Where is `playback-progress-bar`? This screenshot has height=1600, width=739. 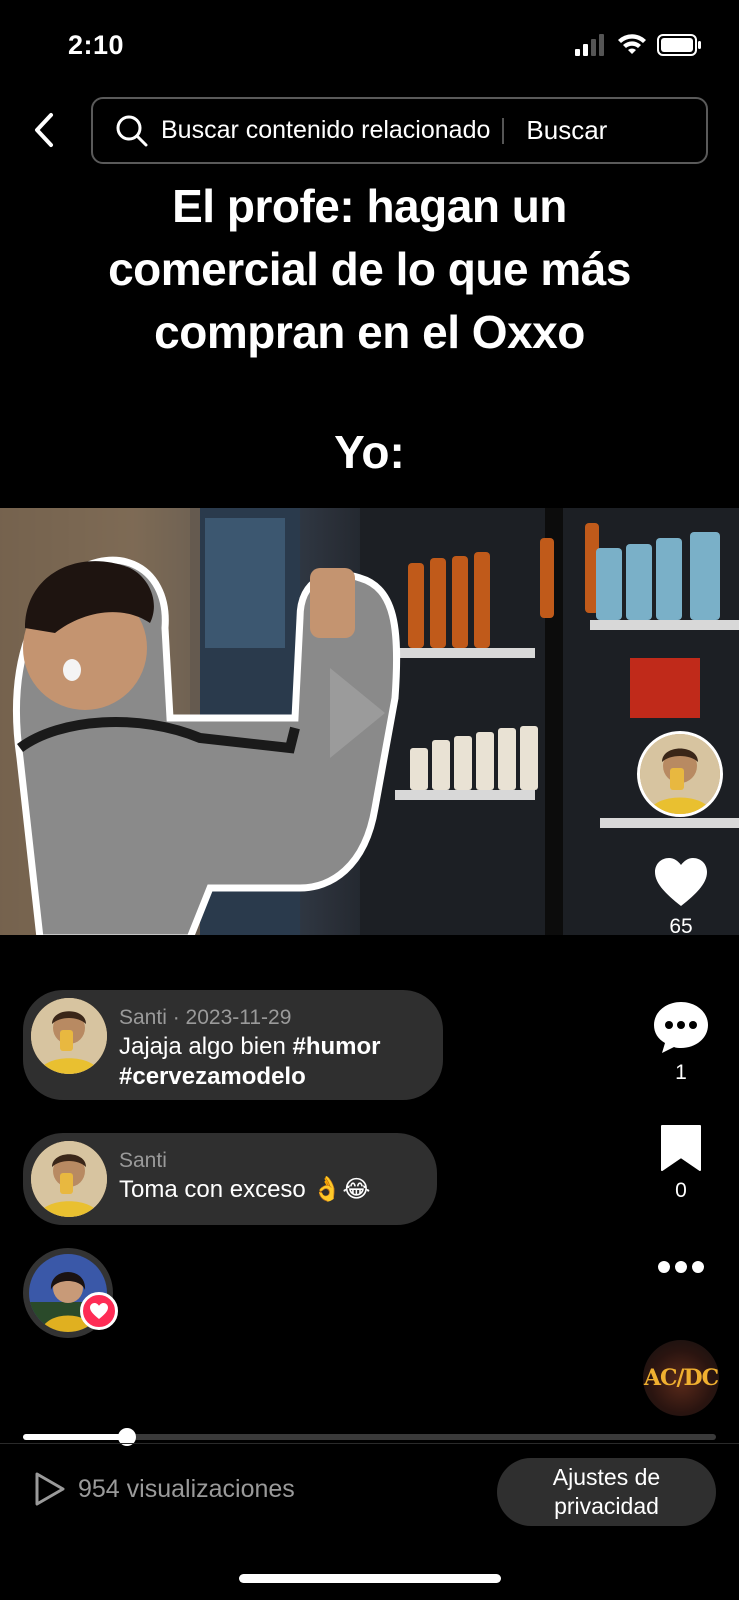 playback-progress-bar is located at coordinates (369, 1437).